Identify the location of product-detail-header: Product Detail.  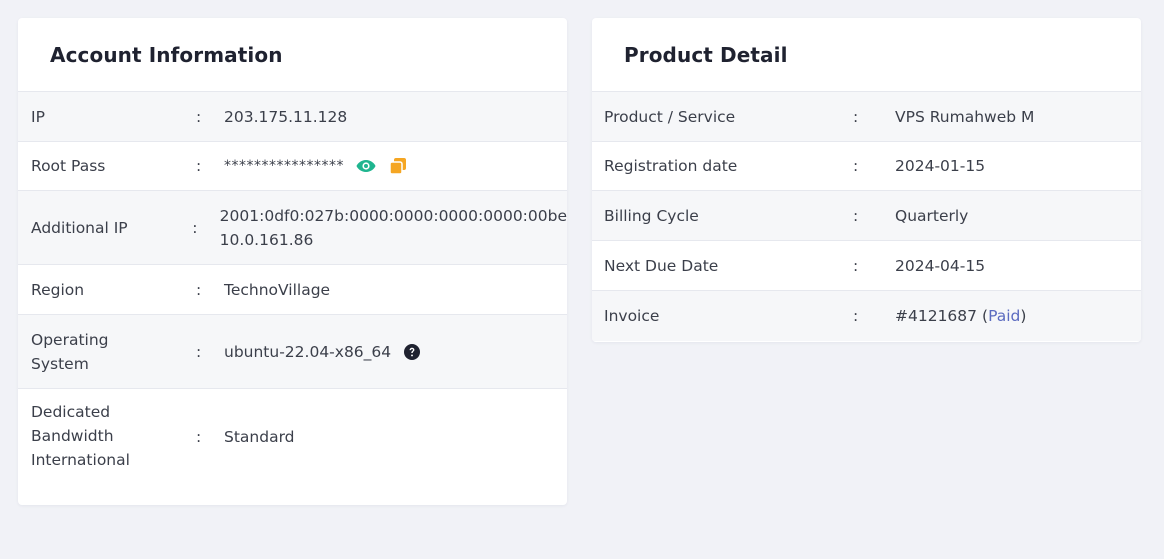
(866, 55).